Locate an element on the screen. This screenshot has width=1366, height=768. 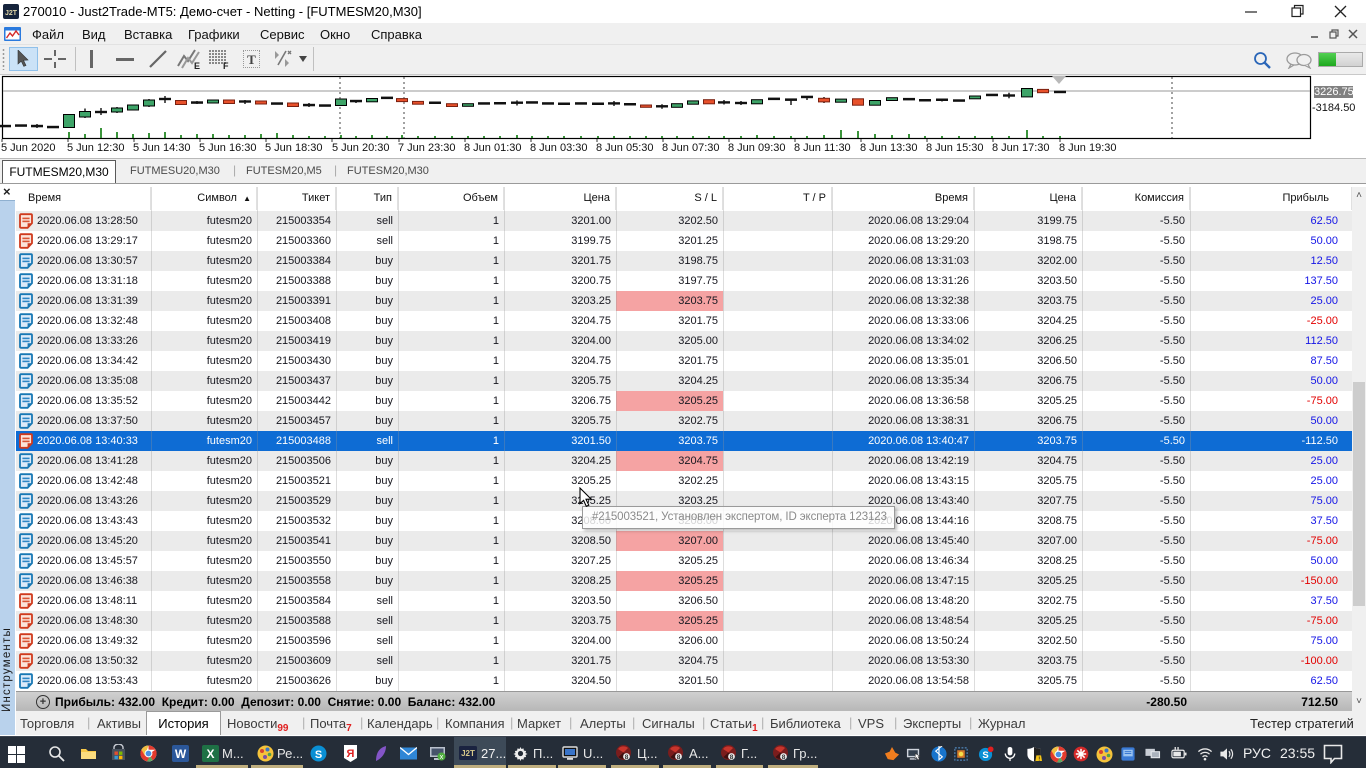
svg-text: F is located at coordinates (226, 65).